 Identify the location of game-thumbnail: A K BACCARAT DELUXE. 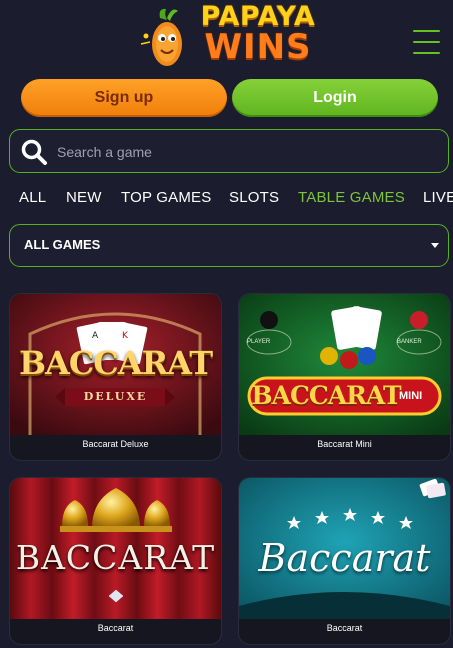
(115, 364).